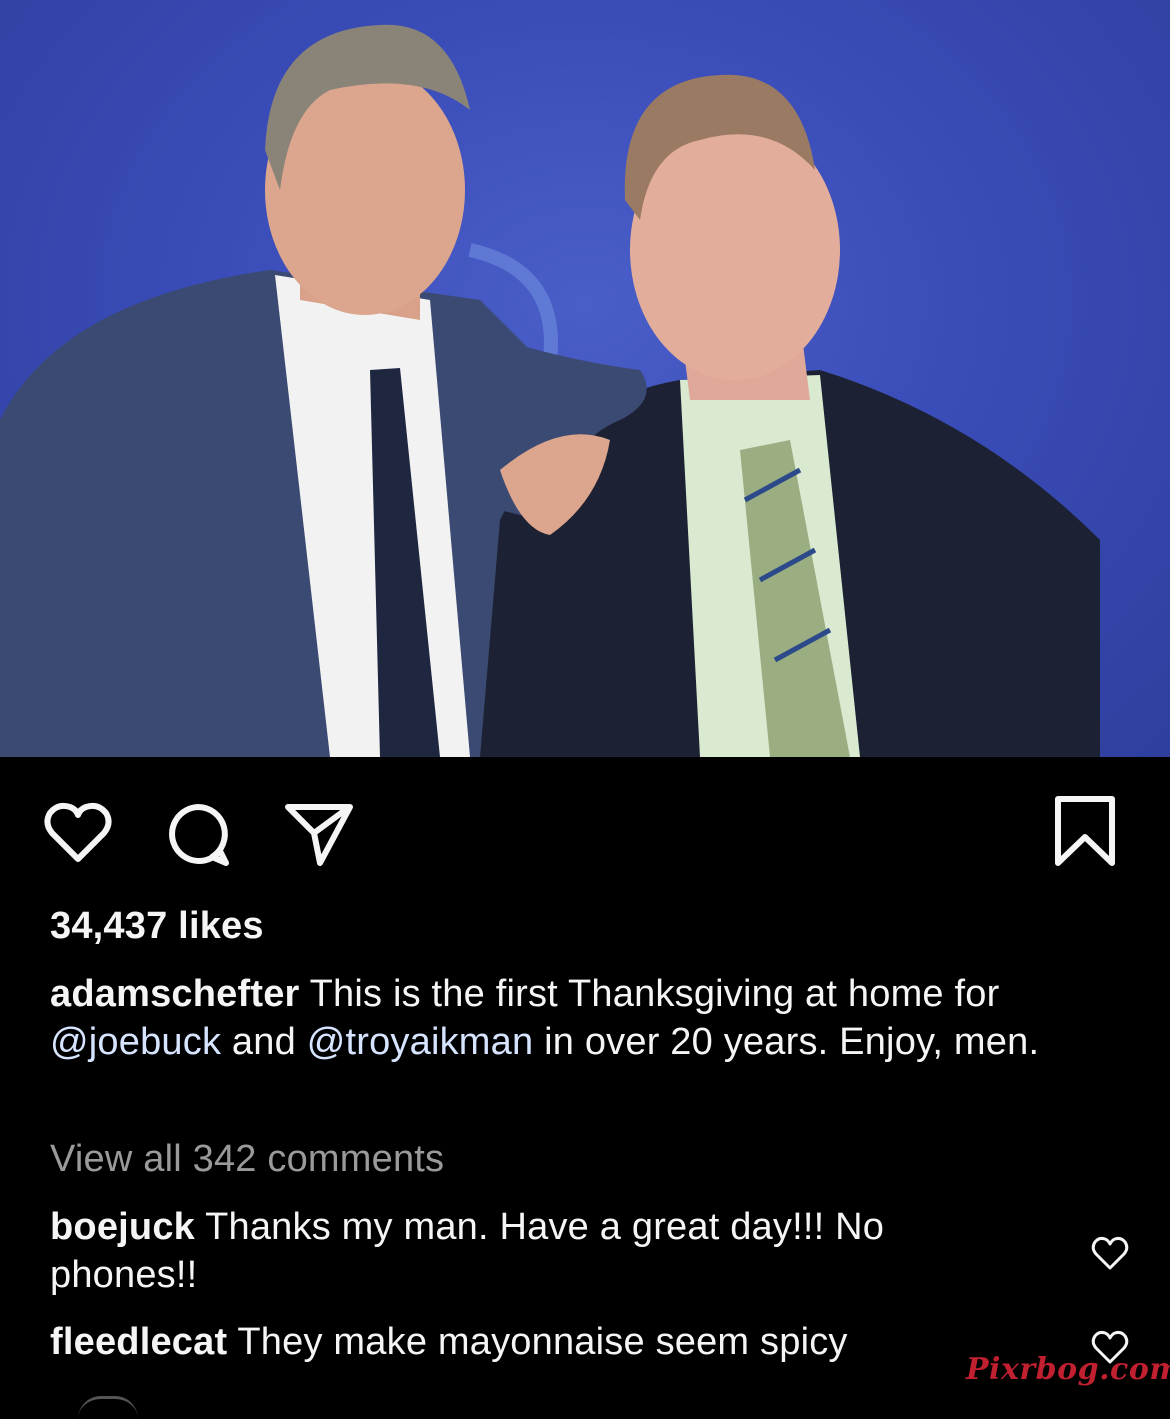  What do you see at coordinates (122, 1227) in the screenshot?
I see `comment-username: boejuck` at bounding box center [122, 1227].